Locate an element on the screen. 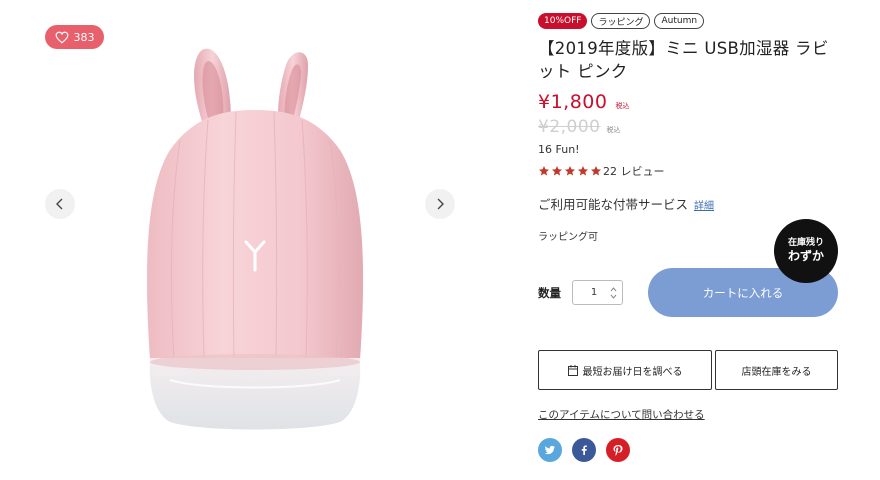 This screenshot has height=480, width=880. original-price-tax-label: 税込 is located at coordinates (613, 130).